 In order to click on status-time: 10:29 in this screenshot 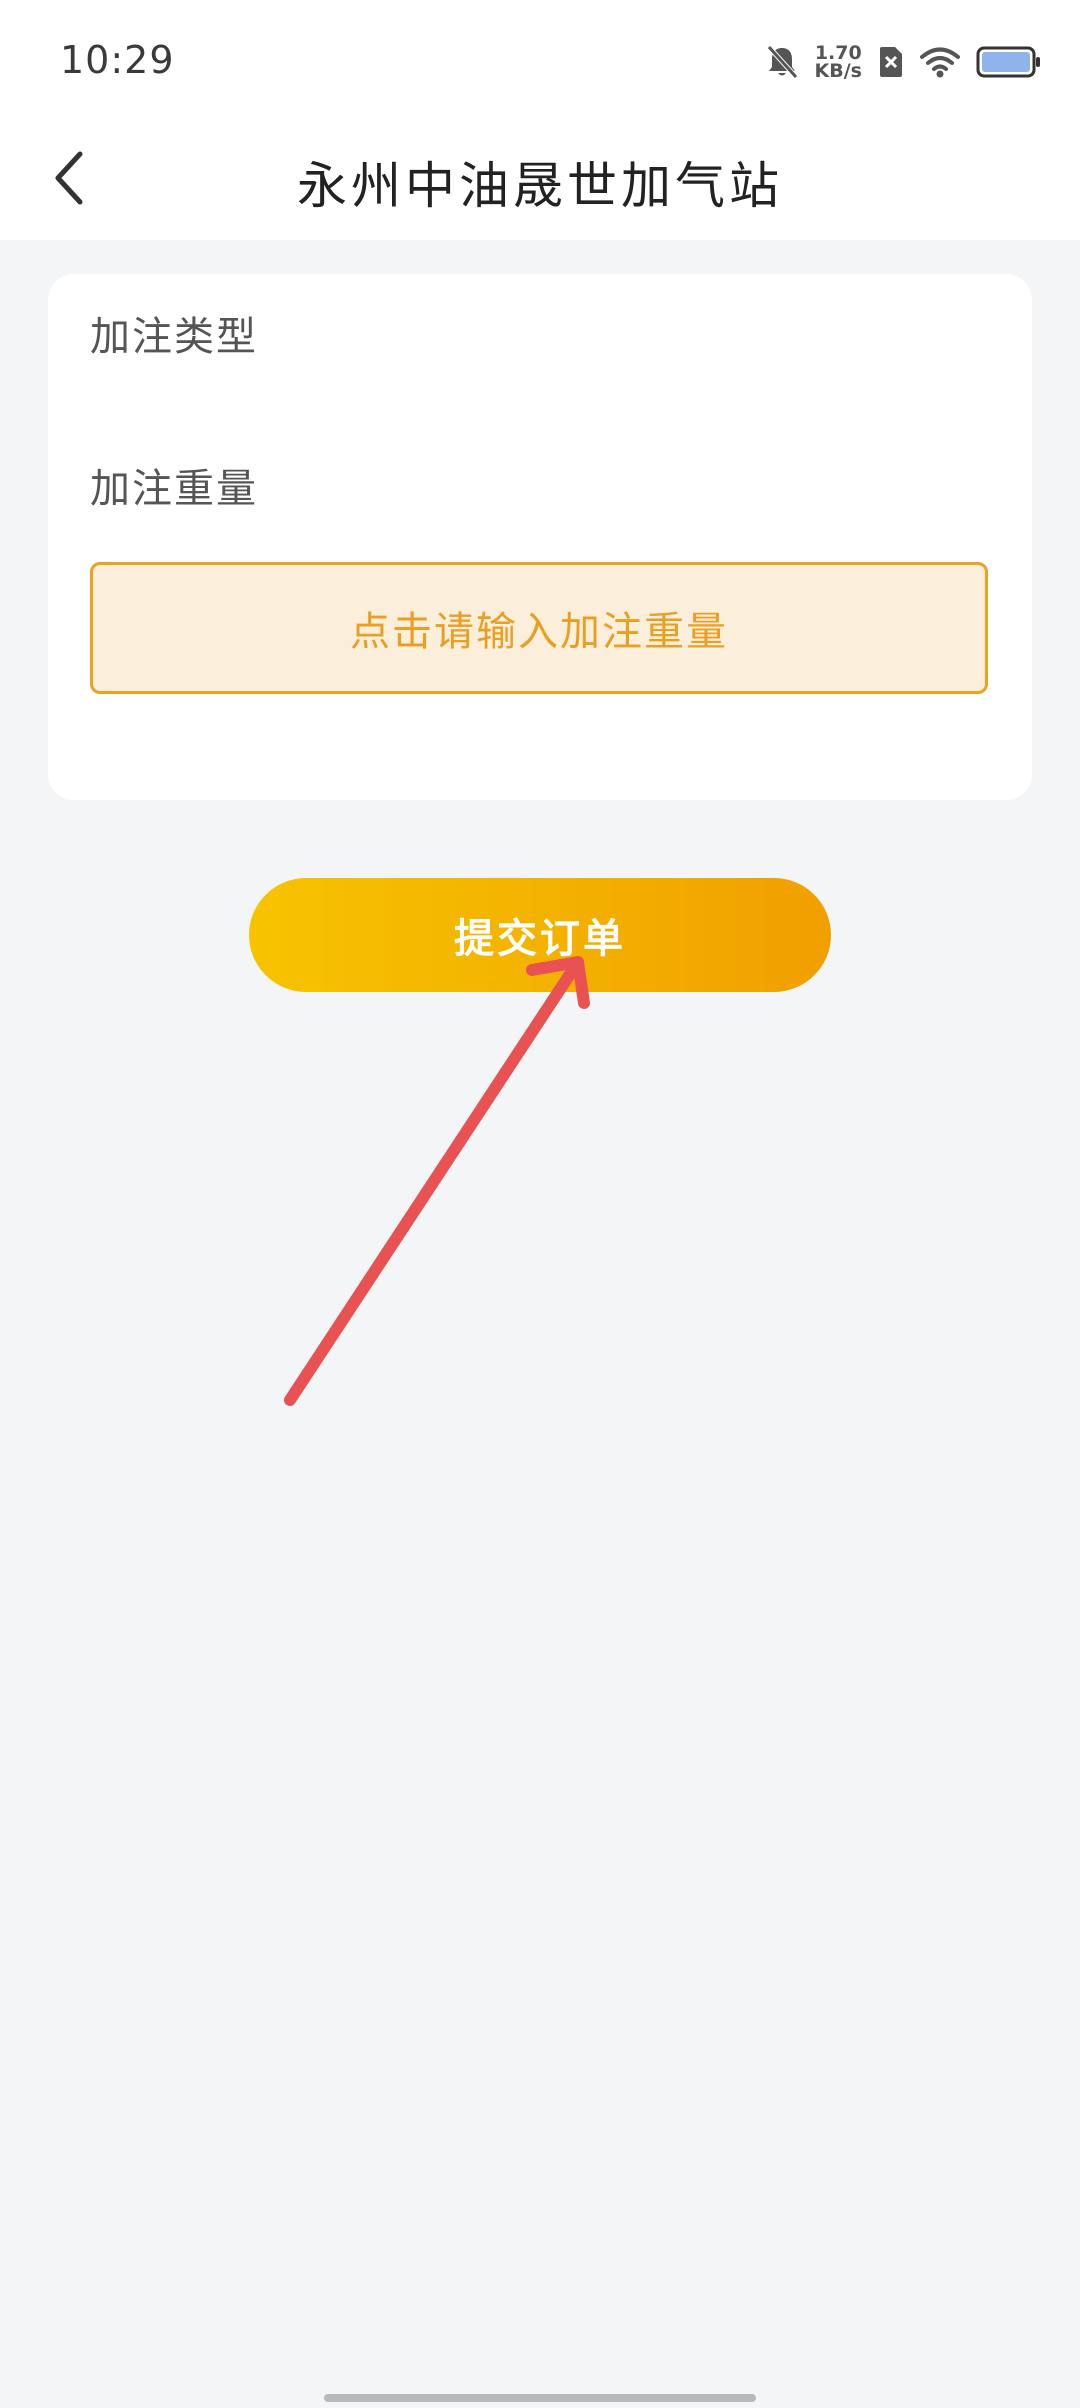, I will do `click(117, 60)`.